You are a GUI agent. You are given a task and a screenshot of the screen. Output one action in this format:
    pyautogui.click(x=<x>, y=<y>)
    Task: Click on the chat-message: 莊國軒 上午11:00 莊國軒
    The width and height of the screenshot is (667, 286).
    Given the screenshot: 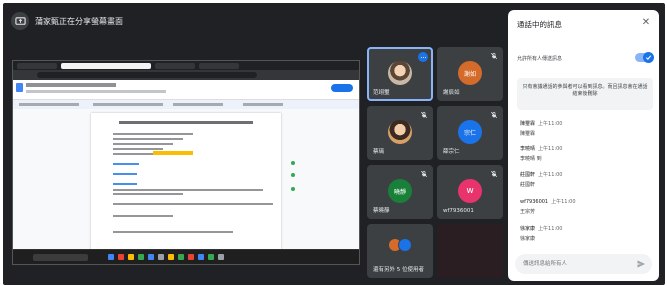 What is the action you would take?
    pyautogui.click(x=541, y=179)
    